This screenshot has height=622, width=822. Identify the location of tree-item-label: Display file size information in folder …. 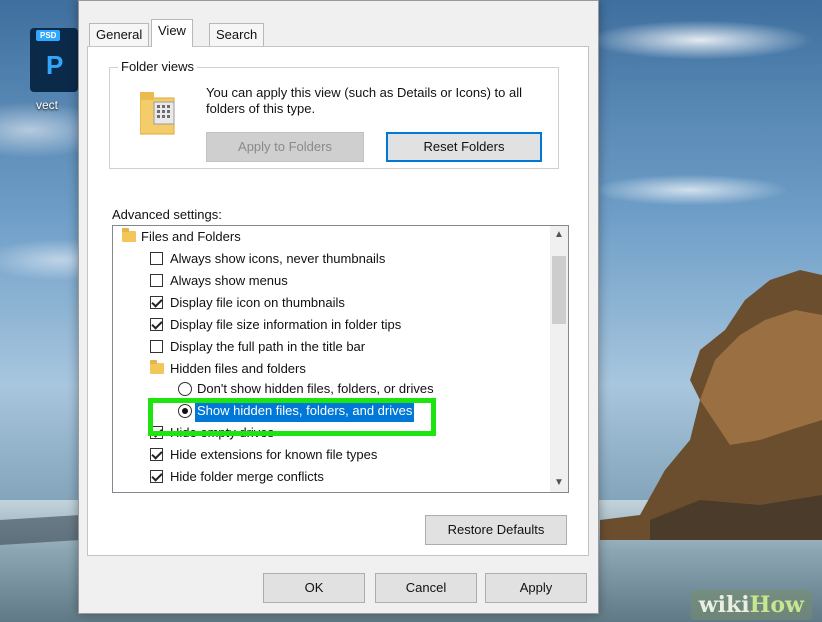
(286, 324).